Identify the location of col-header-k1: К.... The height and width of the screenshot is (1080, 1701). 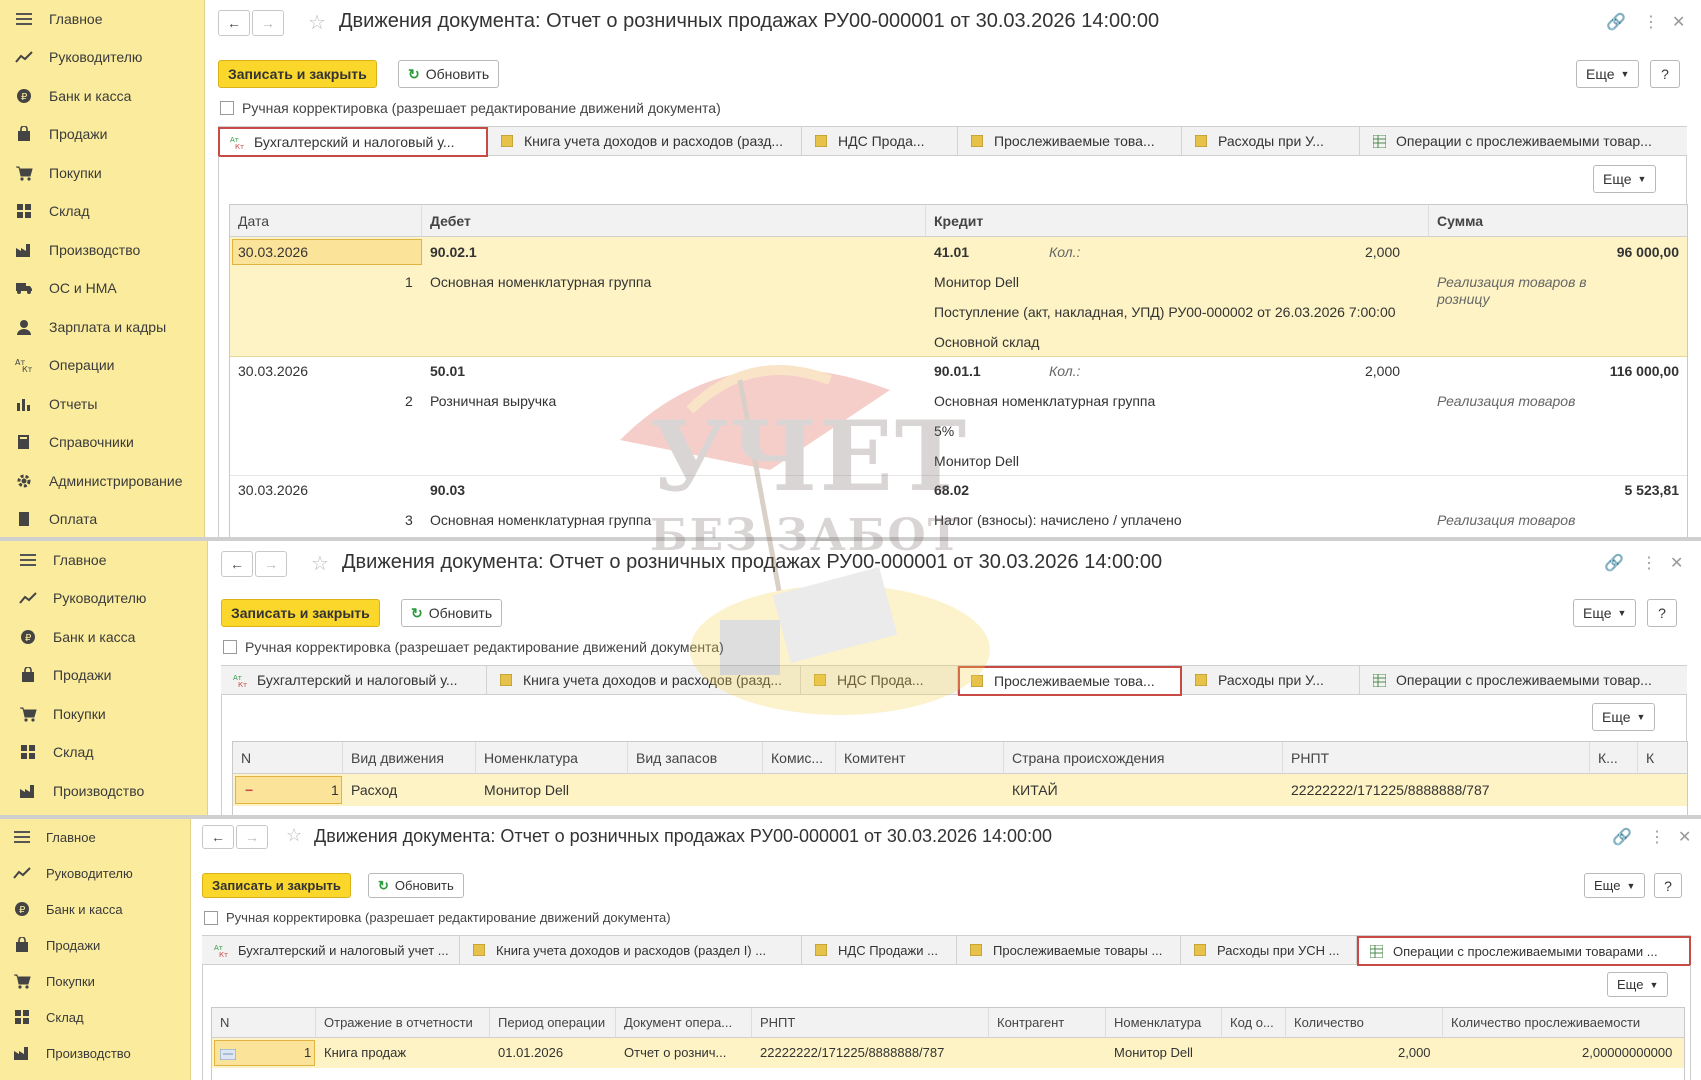
(1614, 758).